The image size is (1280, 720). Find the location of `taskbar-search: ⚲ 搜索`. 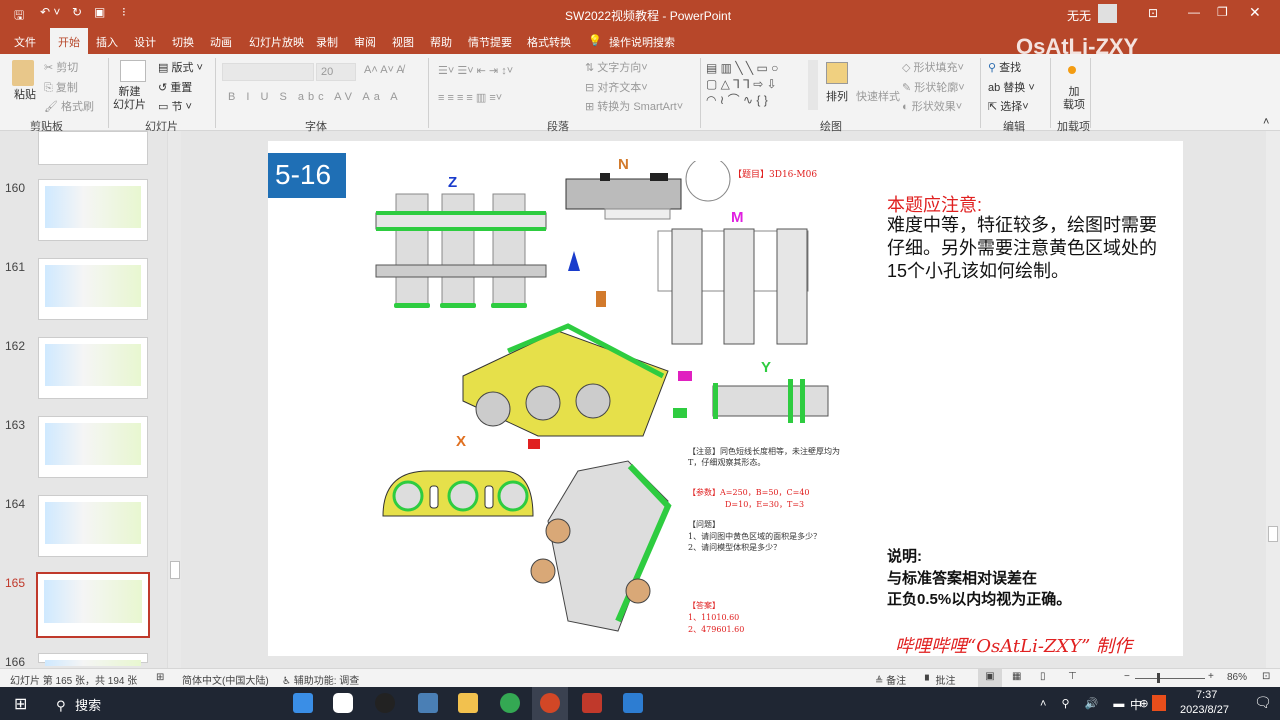

taskbar-search: ⚲ 搜索 is located at coordinates (78, 704).